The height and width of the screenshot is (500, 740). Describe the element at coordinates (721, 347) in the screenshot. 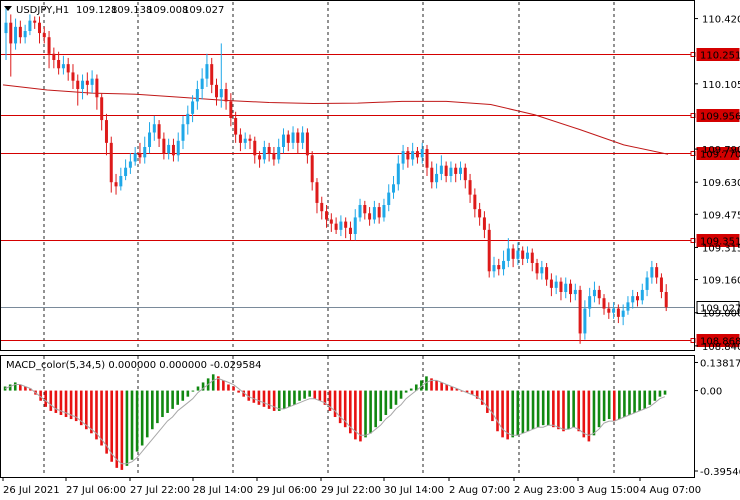

I see `y-tick-label: 108.840` at that location.